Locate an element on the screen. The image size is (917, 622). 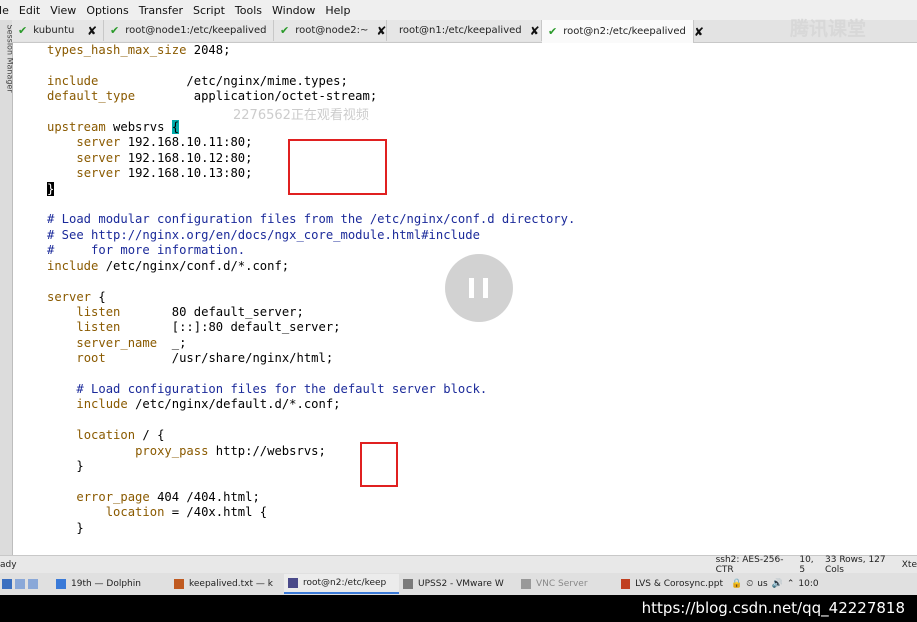
tab-label: root@n2:/etc/keepalived is located at coordinates (624, 31).